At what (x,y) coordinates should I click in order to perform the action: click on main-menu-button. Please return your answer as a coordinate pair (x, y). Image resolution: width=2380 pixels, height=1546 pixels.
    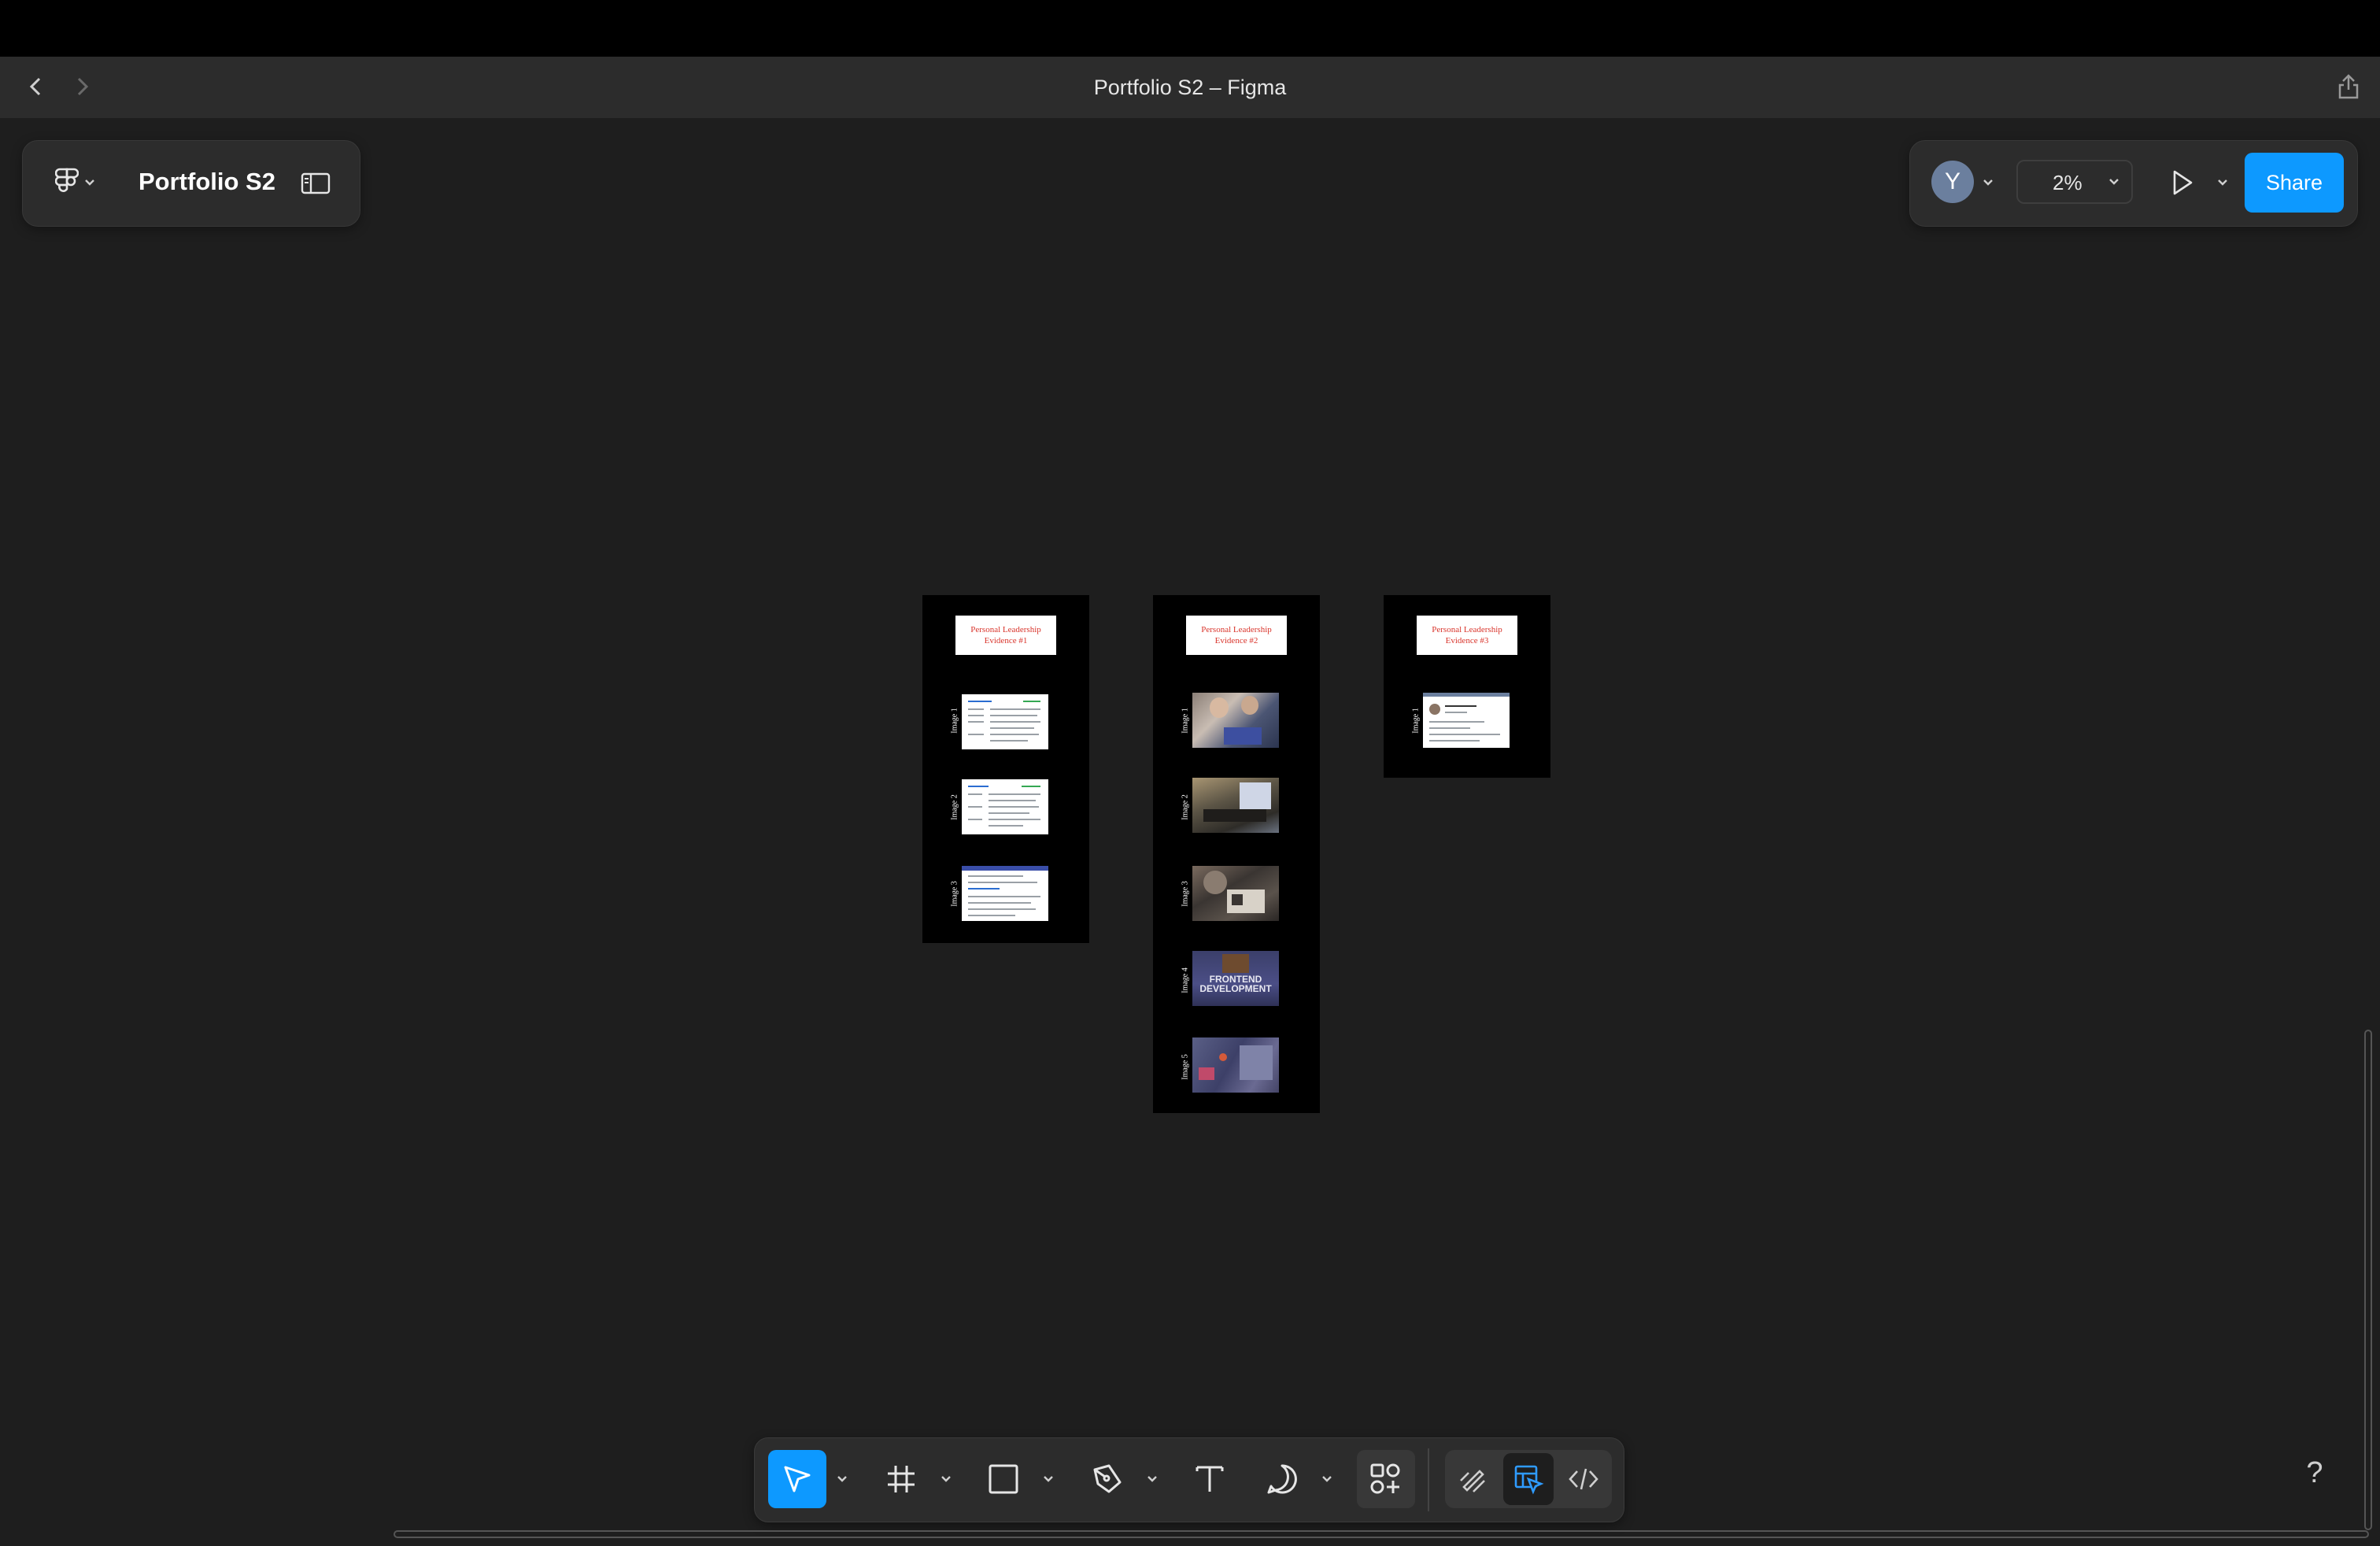
    Looking at the image, I should click on (75, 183).